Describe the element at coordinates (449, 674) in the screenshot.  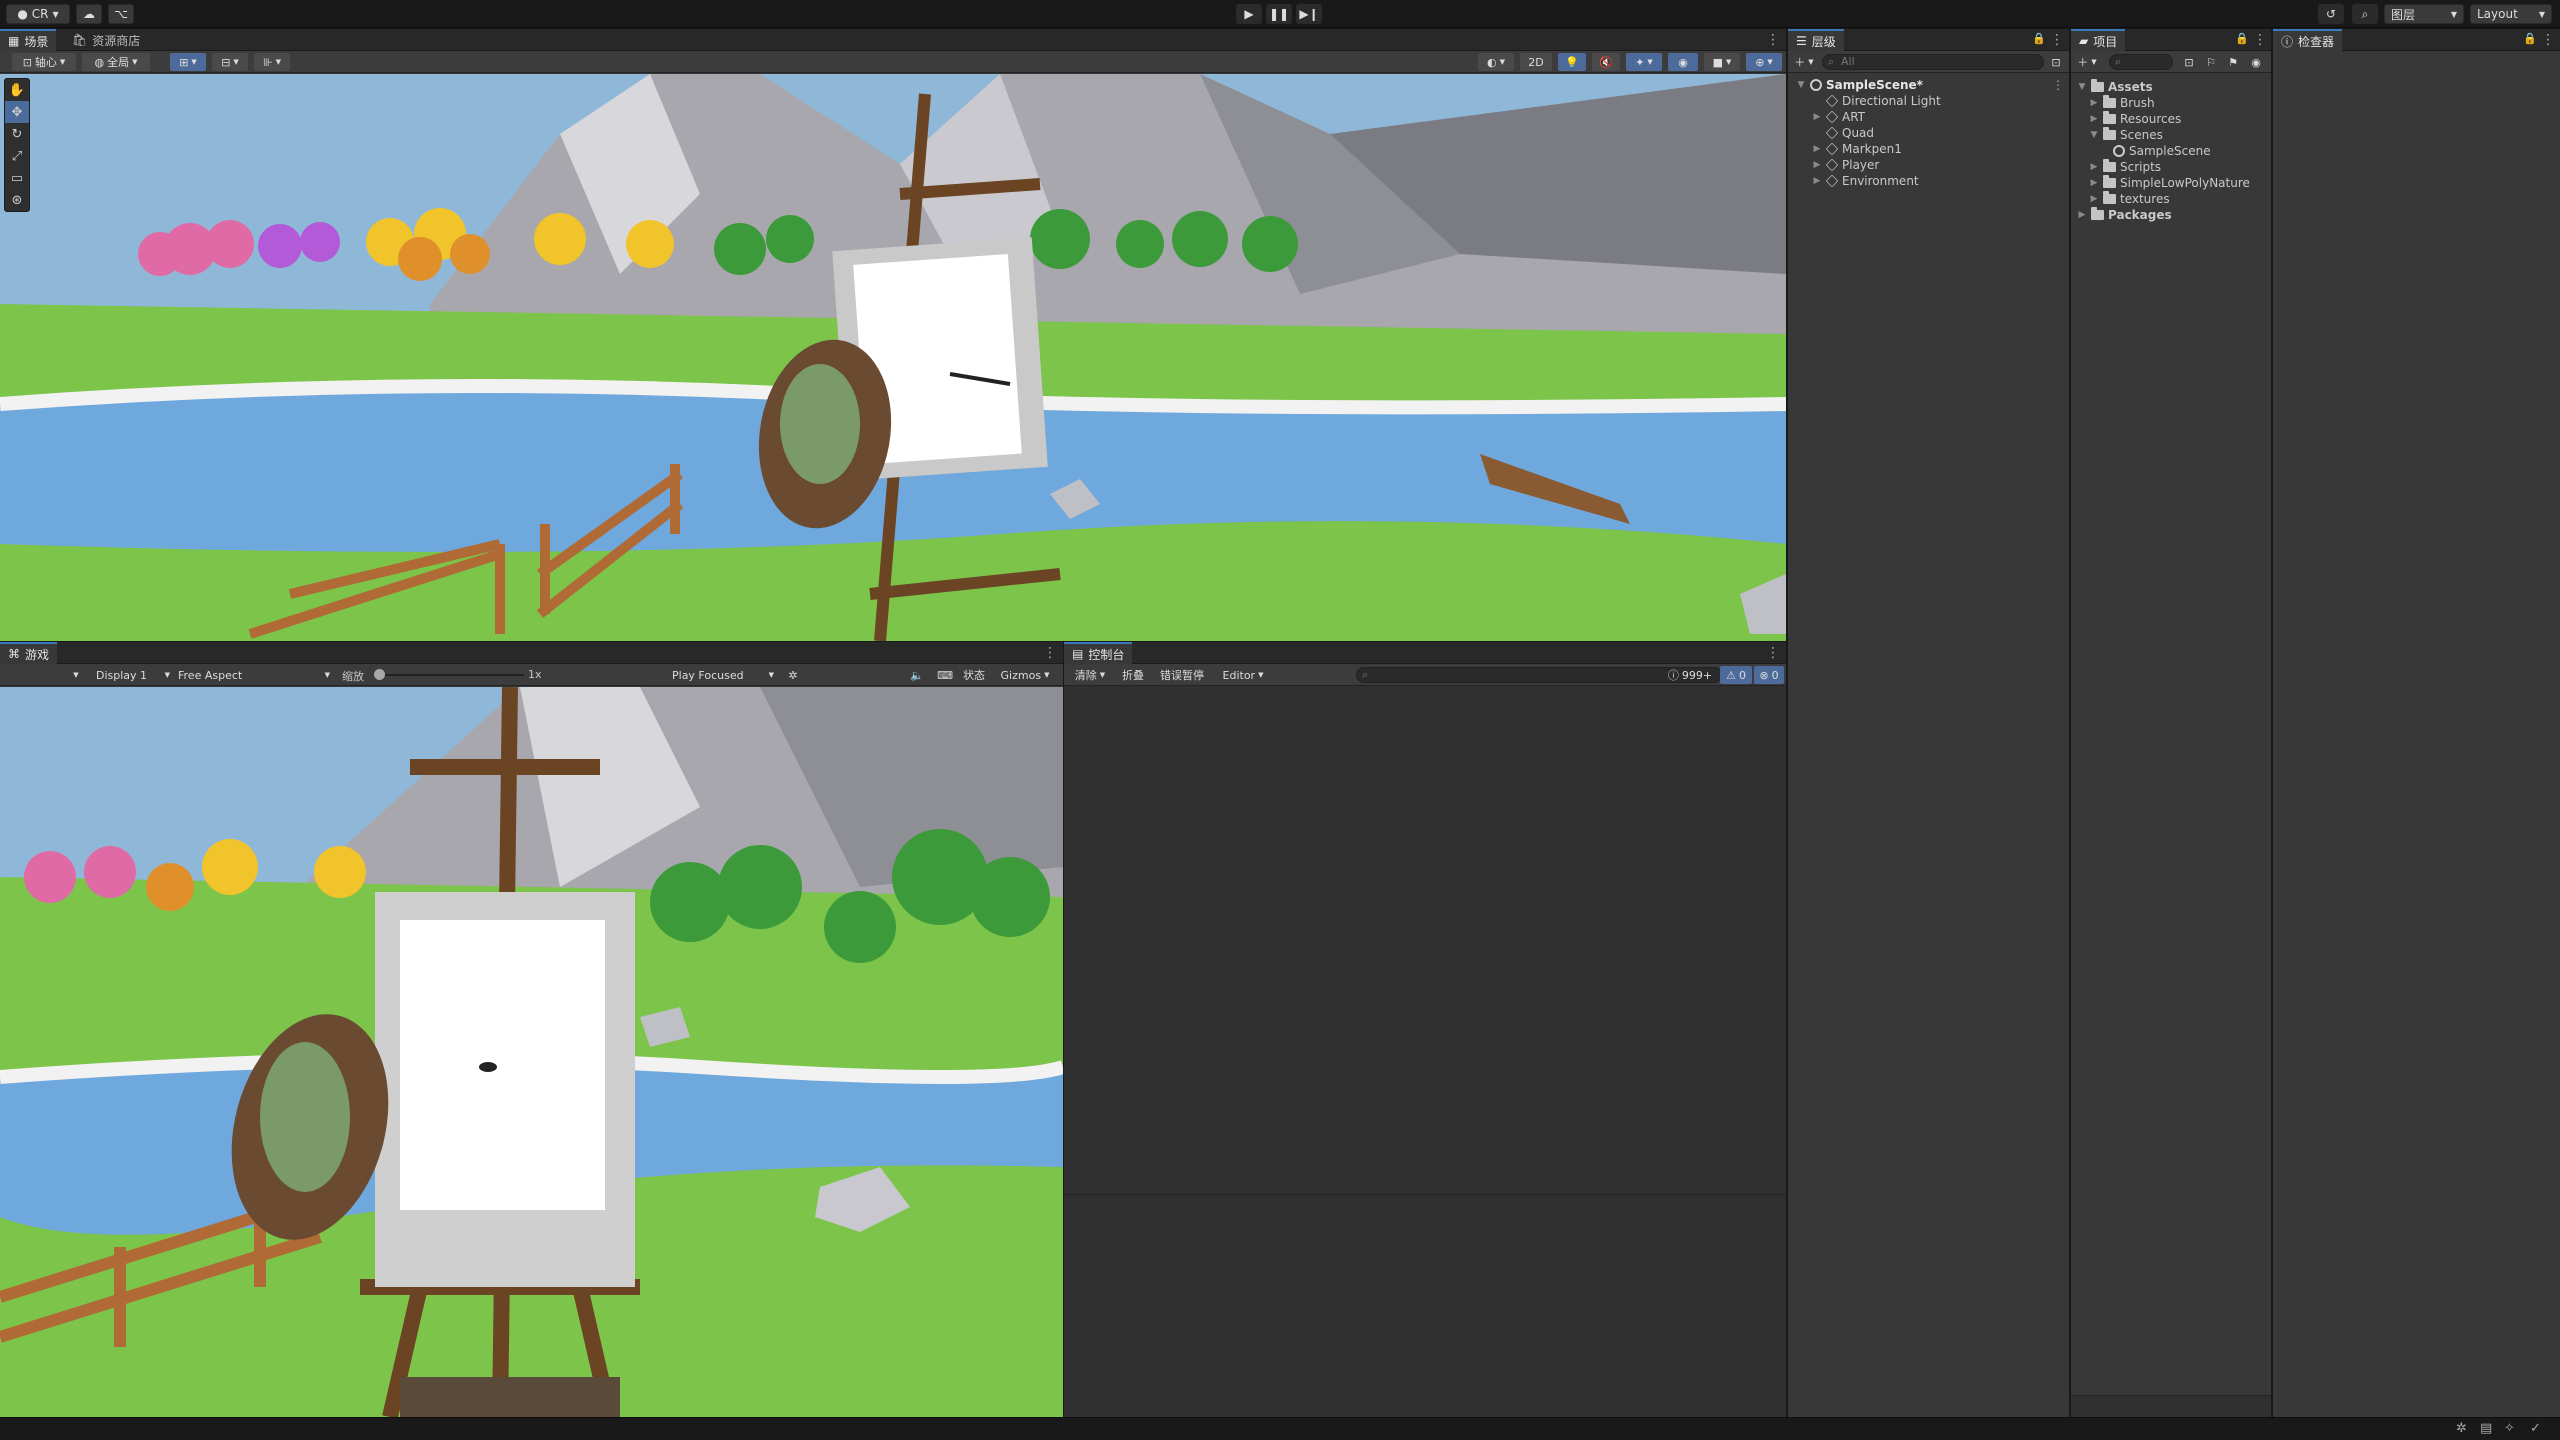
I see `scale-slider` at that location.